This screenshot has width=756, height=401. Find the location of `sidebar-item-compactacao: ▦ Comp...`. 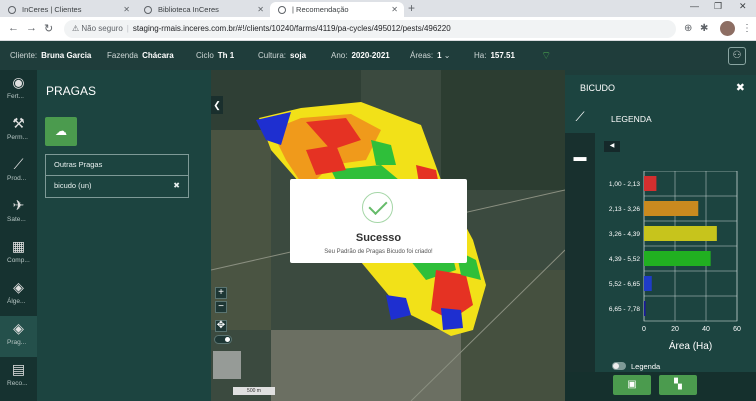

sidebar-item-compactacao: ▦ Comp... is located at coordinates (18, 254).